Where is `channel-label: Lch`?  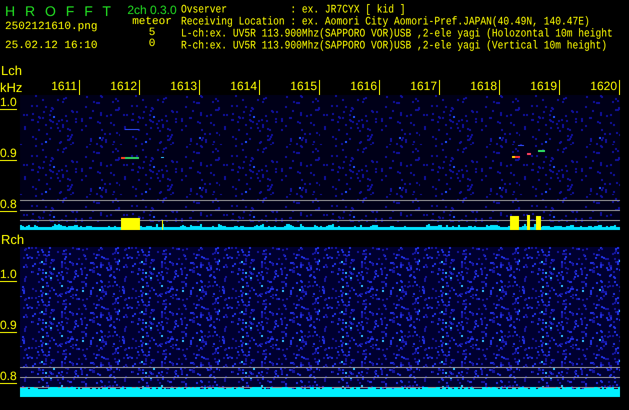 channel-label: Lch is located at coordinates (11, 71).